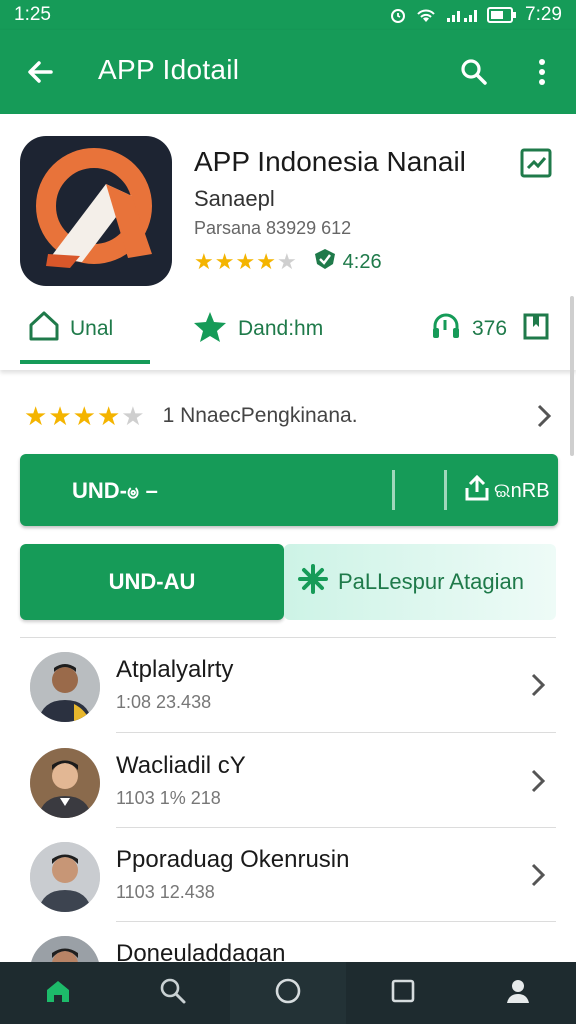 Image resolution: width=576 pixels, height=1024 pixels. I want to click on alarm-icon, so click(398, 15).